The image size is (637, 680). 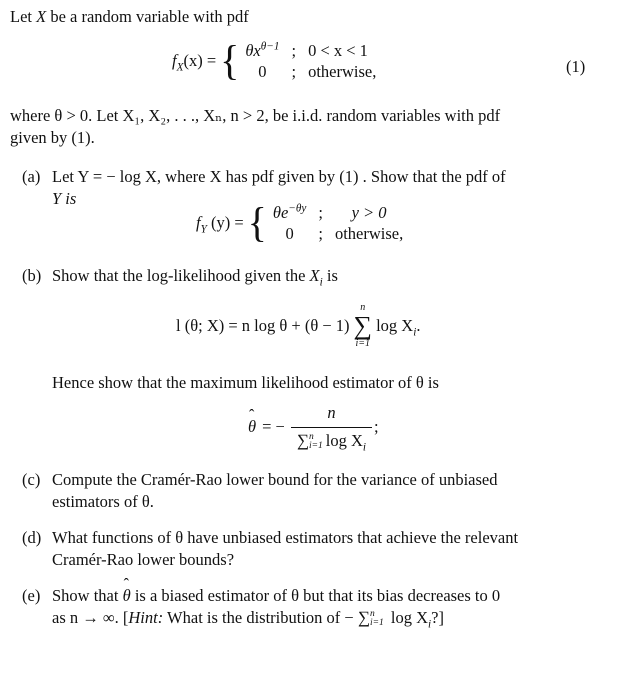 I want to click on eqa-row1-sep: ;, so click(x=320, y=212).